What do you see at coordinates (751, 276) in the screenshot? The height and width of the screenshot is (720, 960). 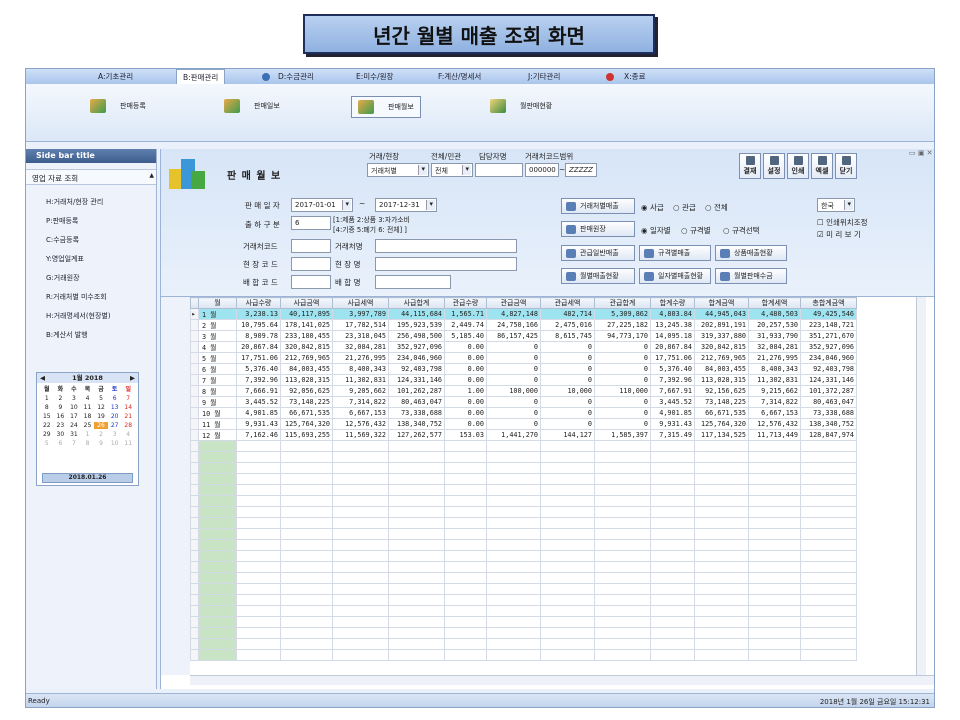 I see `monthly-collection-button: 월별판매수금` at bounding box center [751, 276].